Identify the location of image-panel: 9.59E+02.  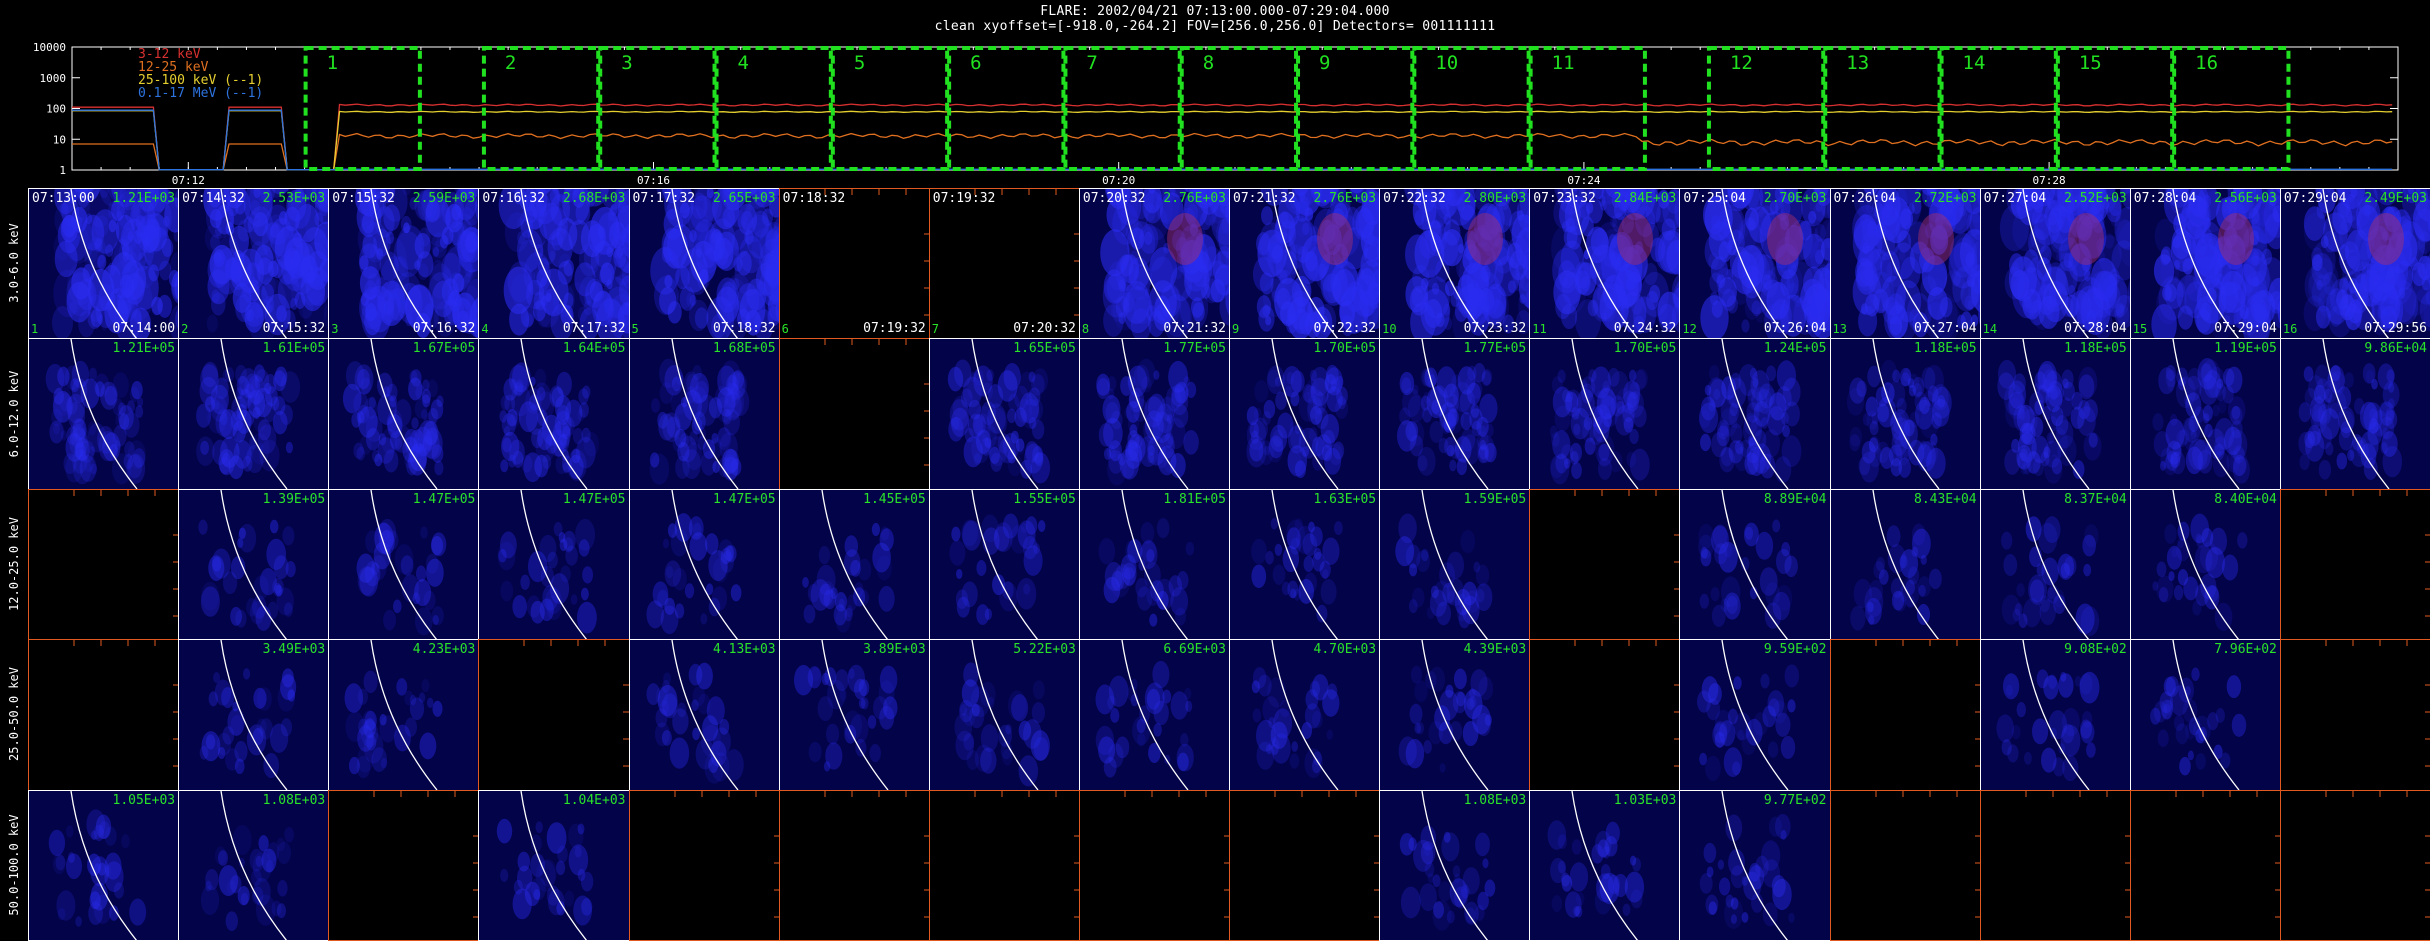
(1754, 714).